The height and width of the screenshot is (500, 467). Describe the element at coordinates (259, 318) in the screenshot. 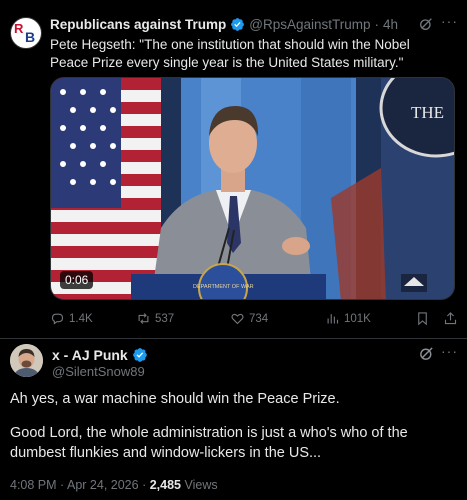

I see `like-count: 734` at that location.